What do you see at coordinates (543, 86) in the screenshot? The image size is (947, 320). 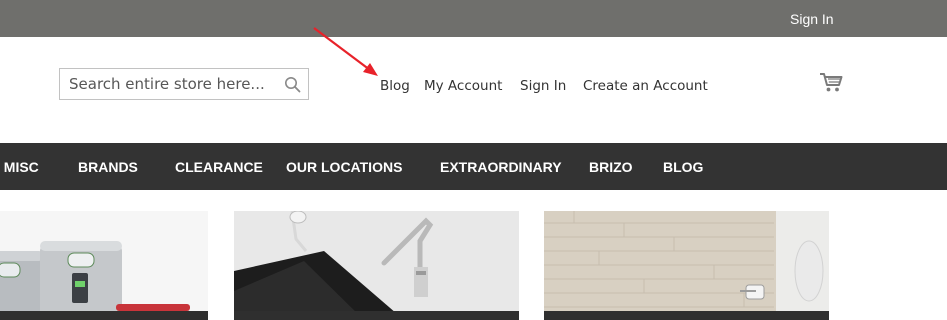 I see `header-link-sign-in: Sign In` at bounding box center [543, 86].